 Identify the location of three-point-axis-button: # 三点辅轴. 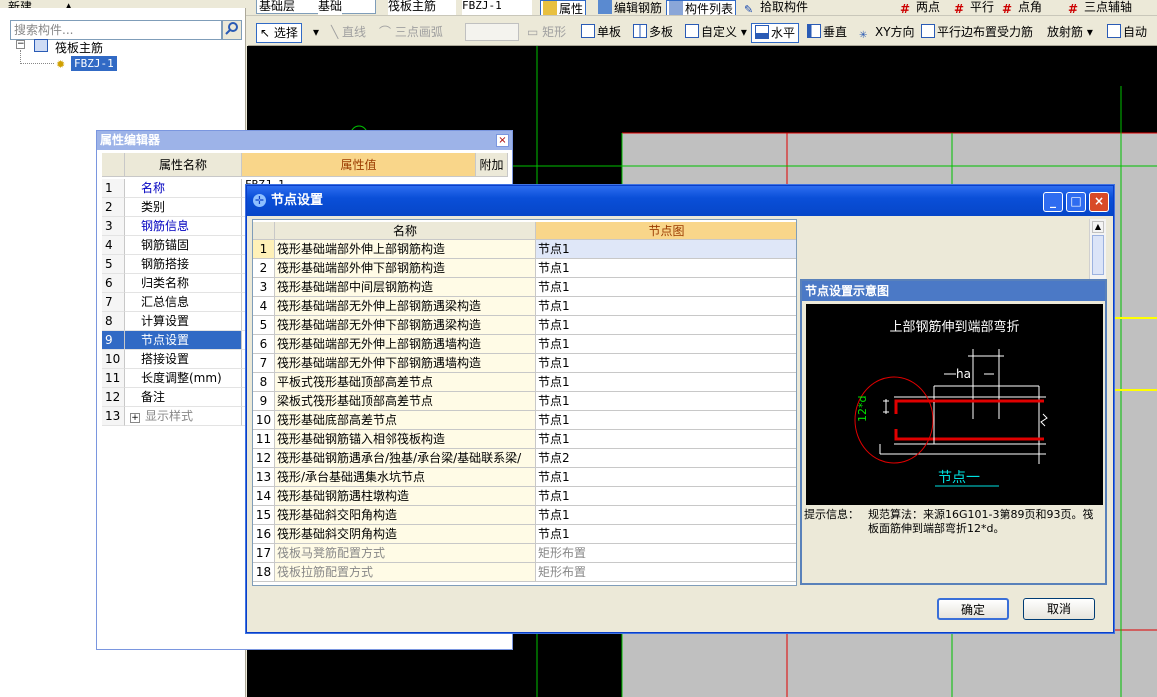
(1100, 7).